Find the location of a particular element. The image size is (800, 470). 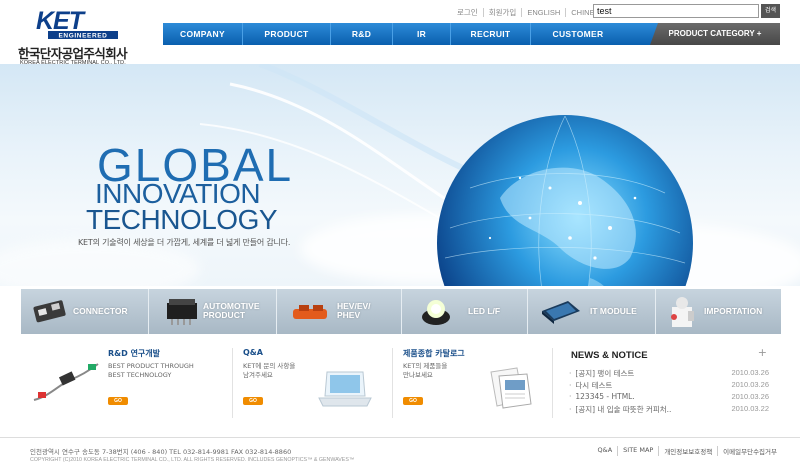

news-more-button: + is located at coordinates (762, 352).